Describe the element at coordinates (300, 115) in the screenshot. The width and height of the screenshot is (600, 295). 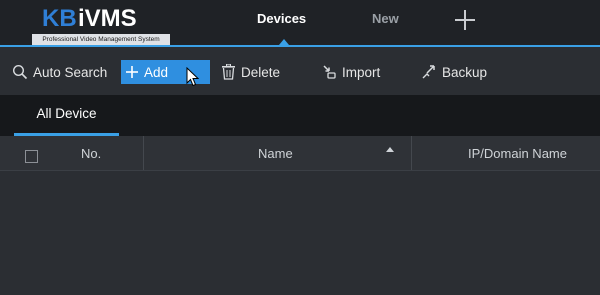
I see `device-group-tabs: All Device` at that location.